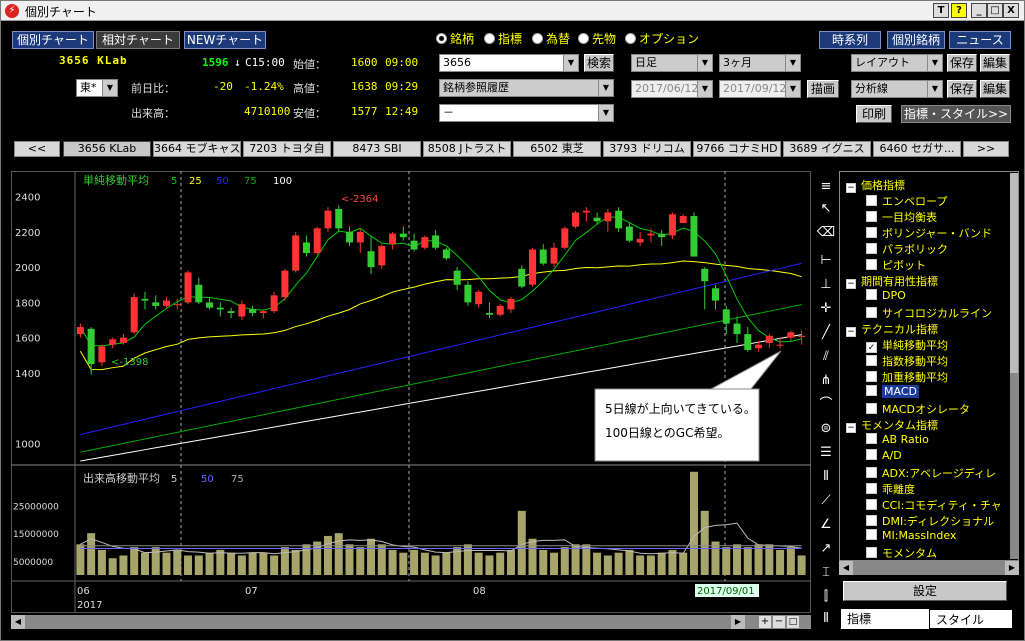 The height and width of the screenshot is (641, 1025). Describe the element at coordinates (995, 89) in the screenshot. I see `analysis-edit-button: 編集` at that location.